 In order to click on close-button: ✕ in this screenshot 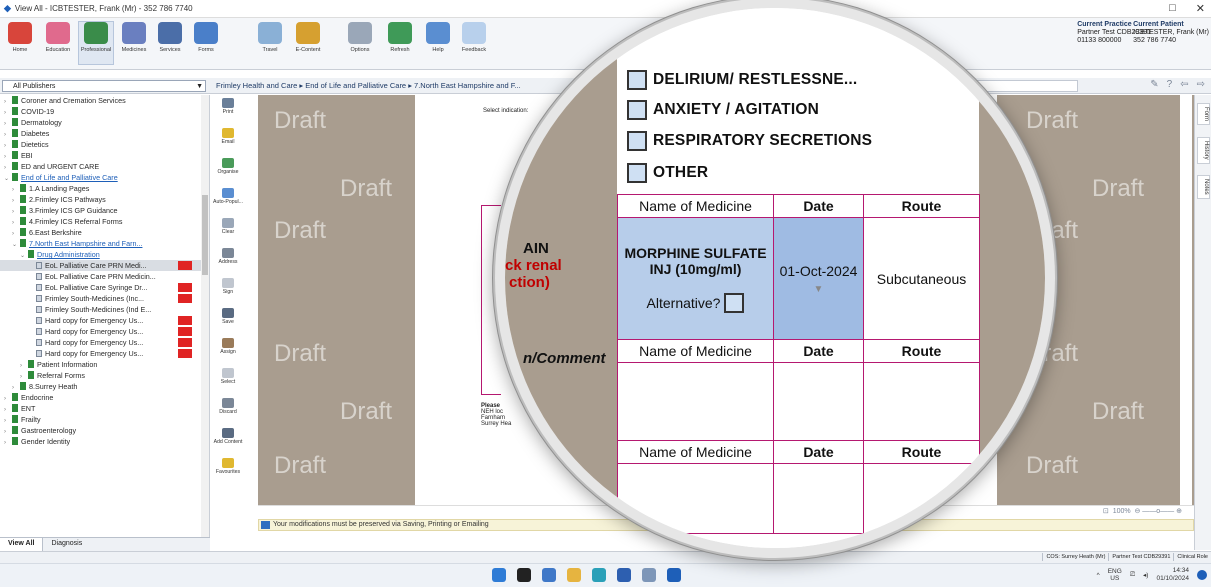, I will do `click(1200, 8)`.